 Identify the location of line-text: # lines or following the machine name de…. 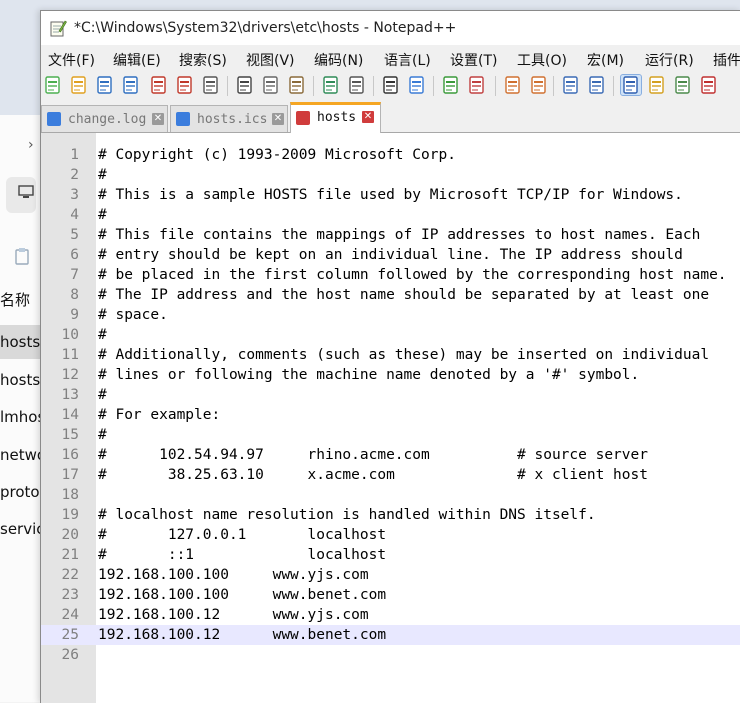
(369, 375).